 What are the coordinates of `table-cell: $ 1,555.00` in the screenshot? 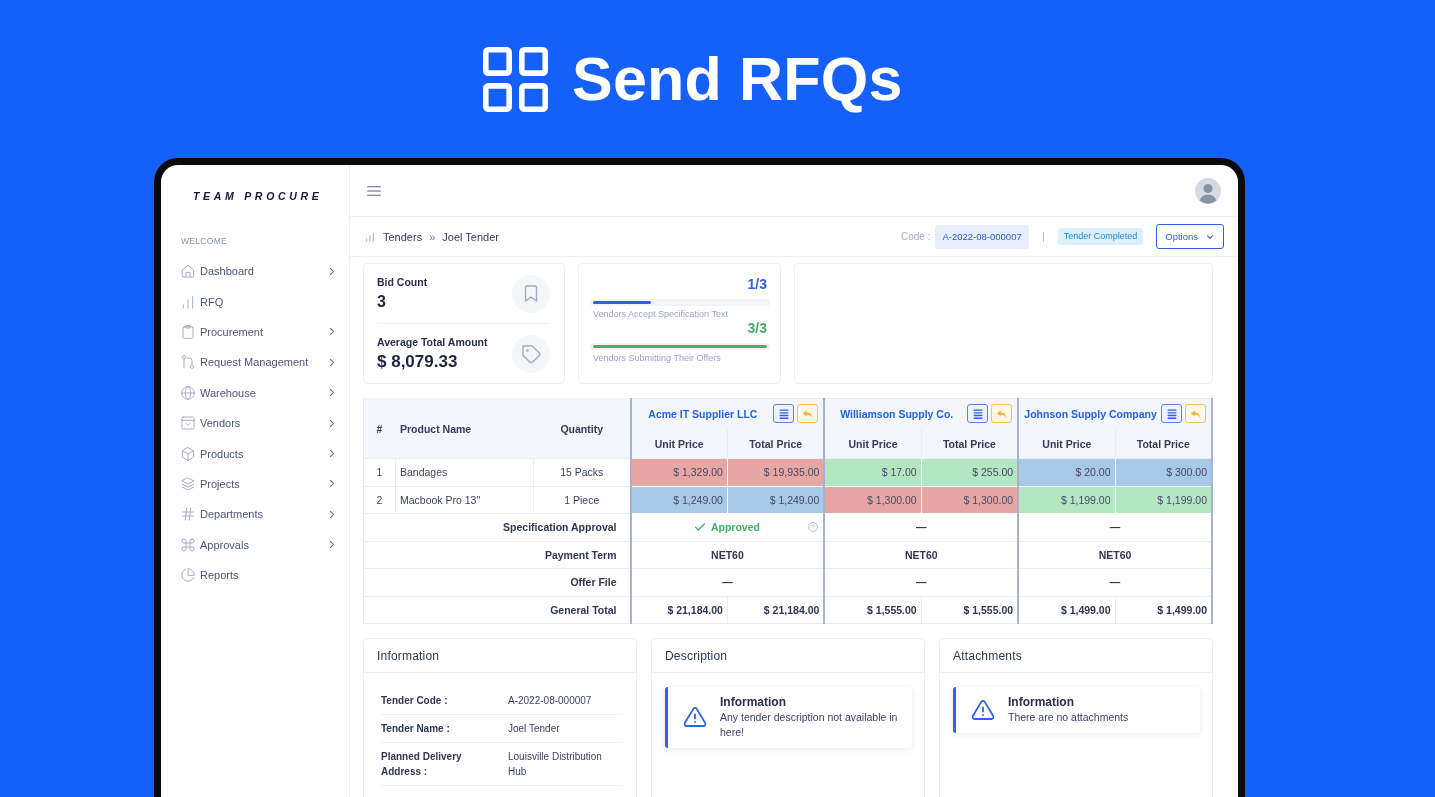 It's located at (873, 610).